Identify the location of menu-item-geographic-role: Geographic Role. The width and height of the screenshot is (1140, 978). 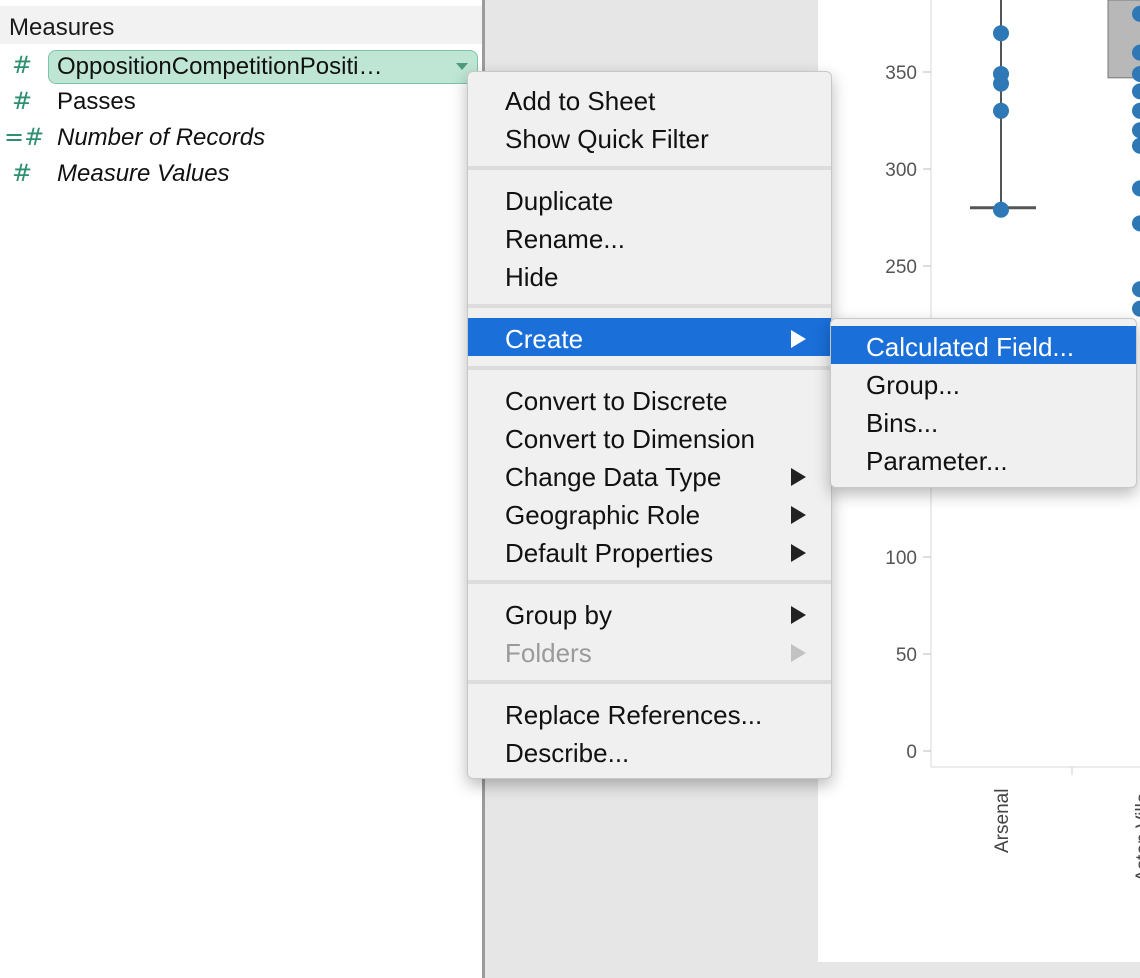
(649, 513).